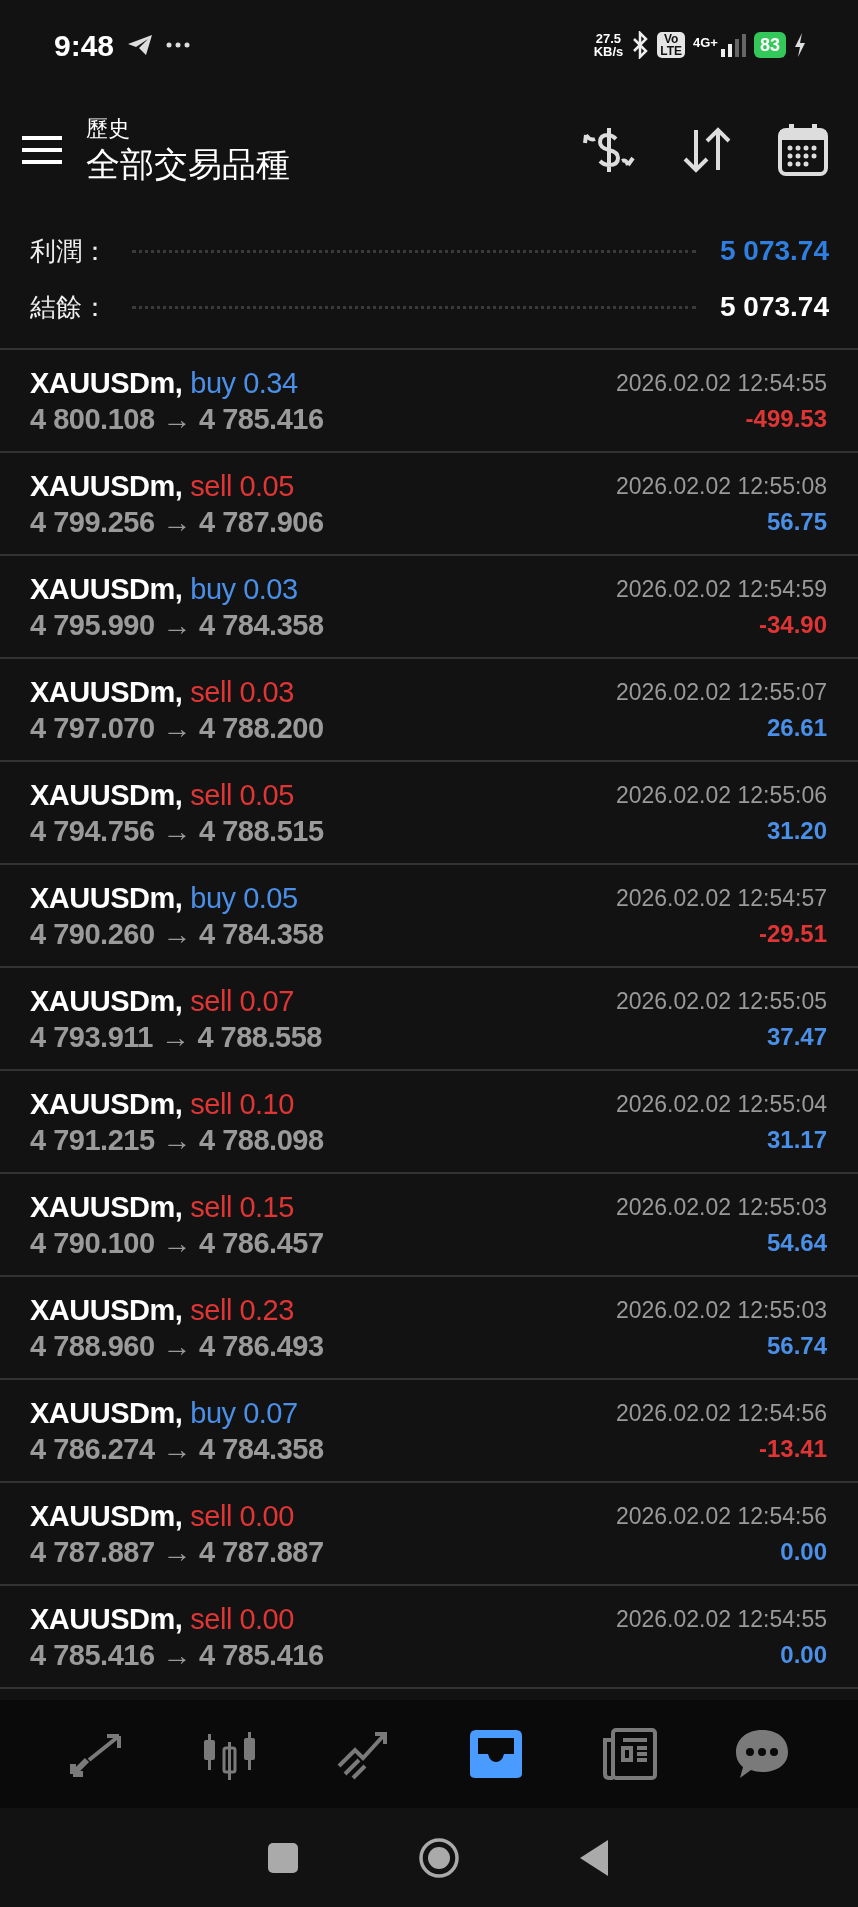  I want to click on trade-profit: 37.47, so click(796, 1036).